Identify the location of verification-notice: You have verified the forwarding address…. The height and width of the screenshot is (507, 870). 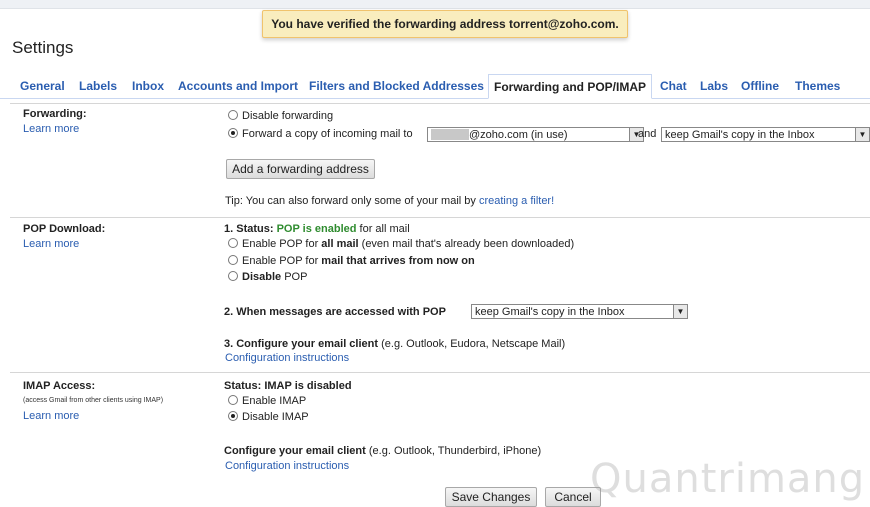
(445, 24).